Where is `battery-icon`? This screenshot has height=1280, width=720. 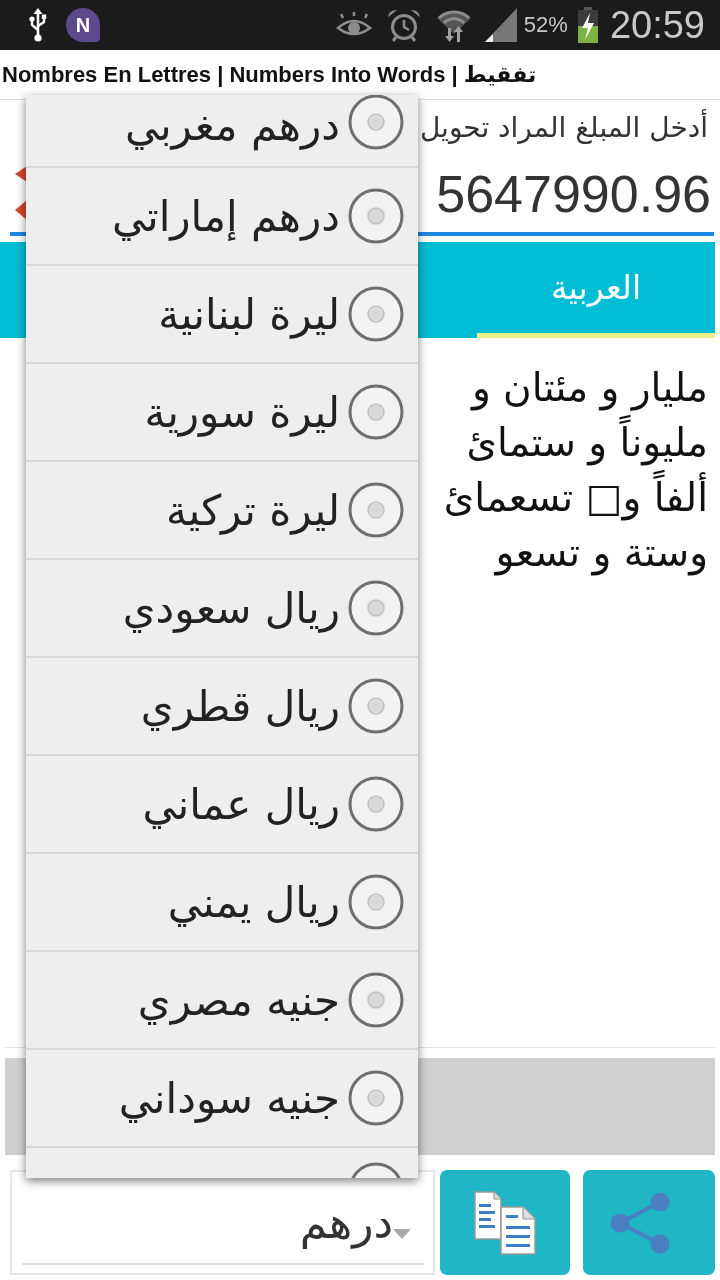 battery-icon is located at coordinates (587, 25).